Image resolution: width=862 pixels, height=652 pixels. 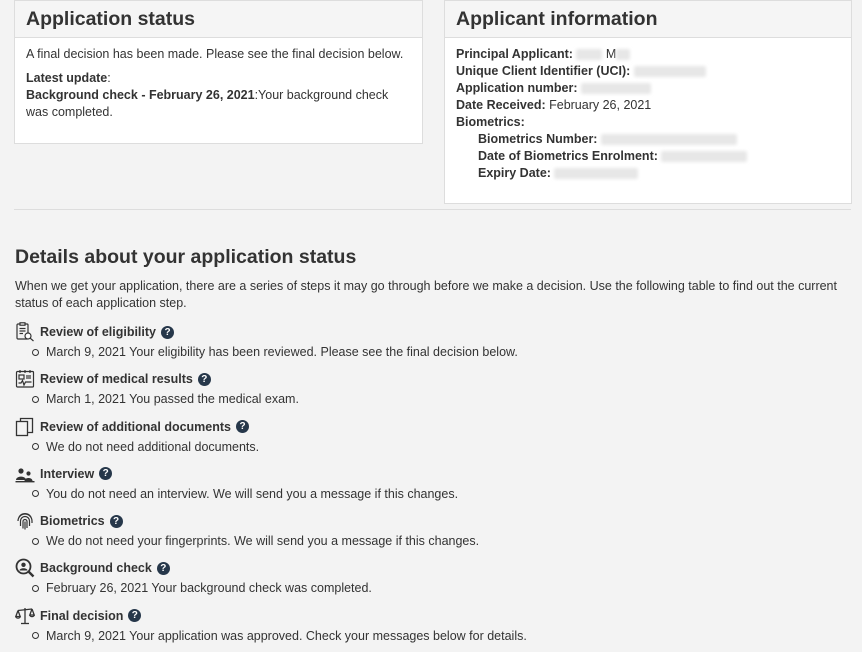 I want to click on biometrics-row: Biometrics:, so click(x=648, y=122).